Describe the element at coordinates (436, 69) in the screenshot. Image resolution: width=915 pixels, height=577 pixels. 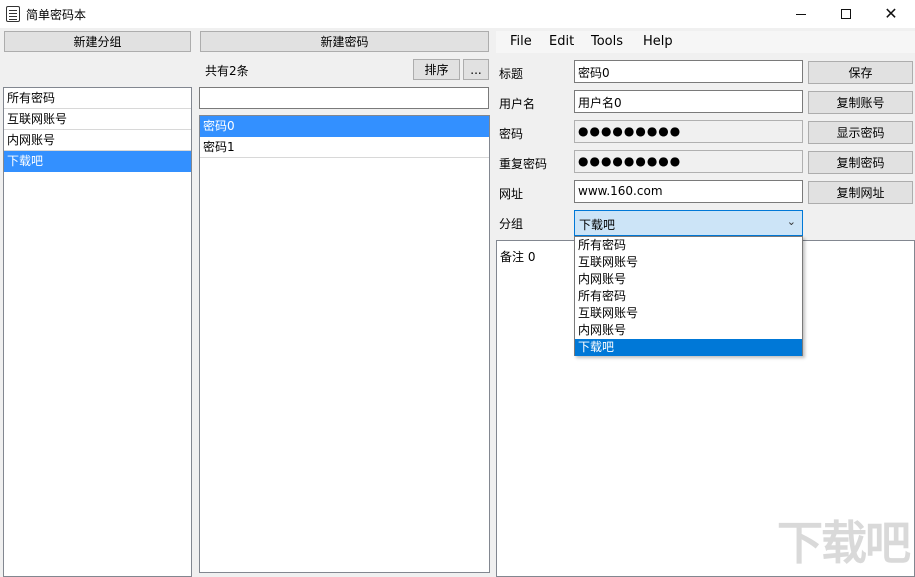
I see `sort-button: 排序` at that location.